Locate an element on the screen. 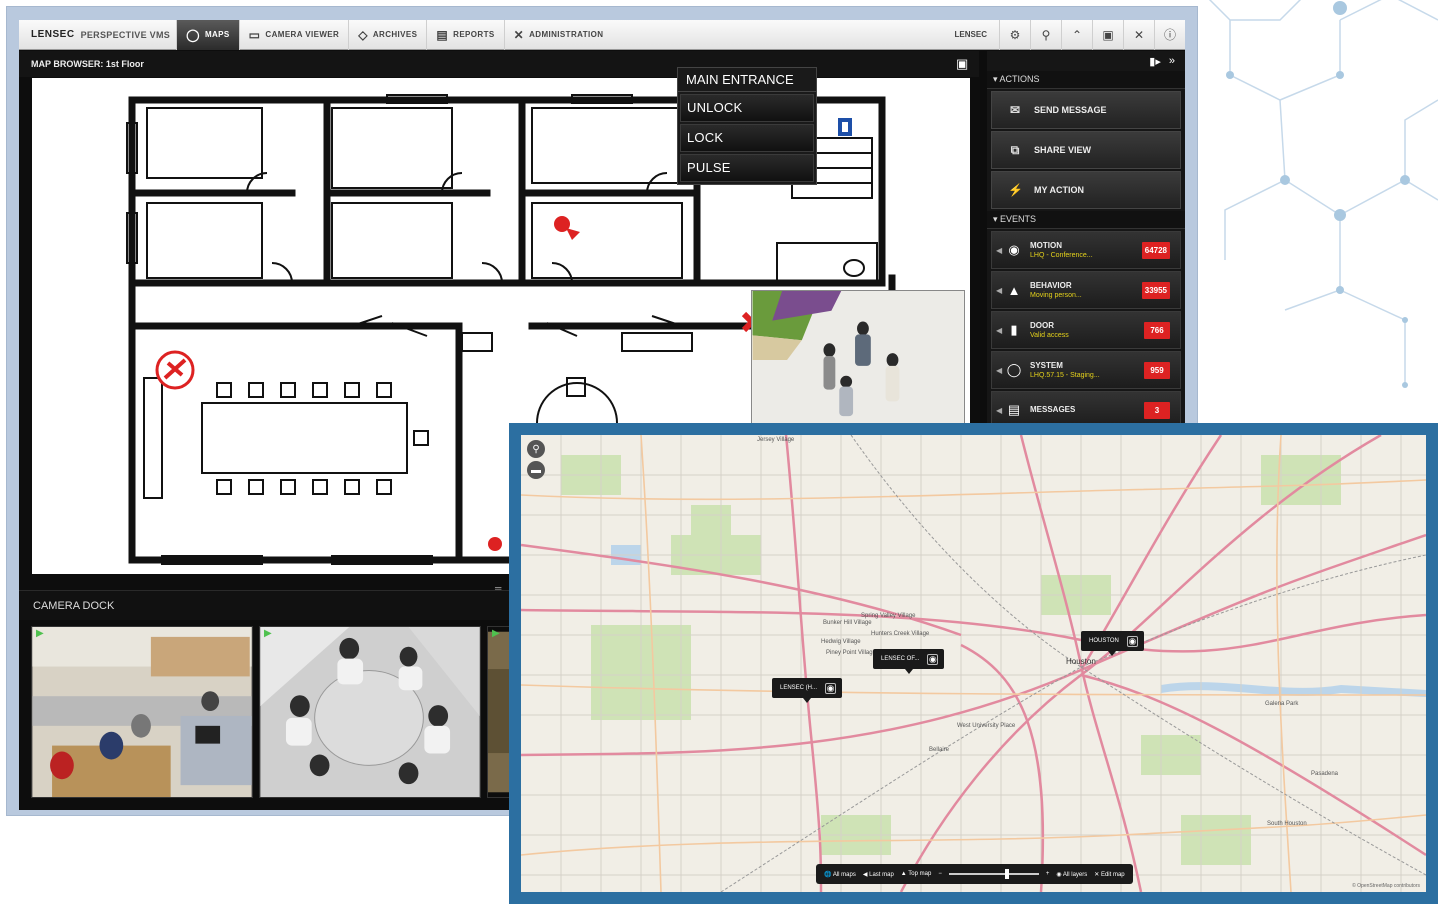  map-attribution: © OpenStreetMap contributors is located at coordinates (1386, 886).